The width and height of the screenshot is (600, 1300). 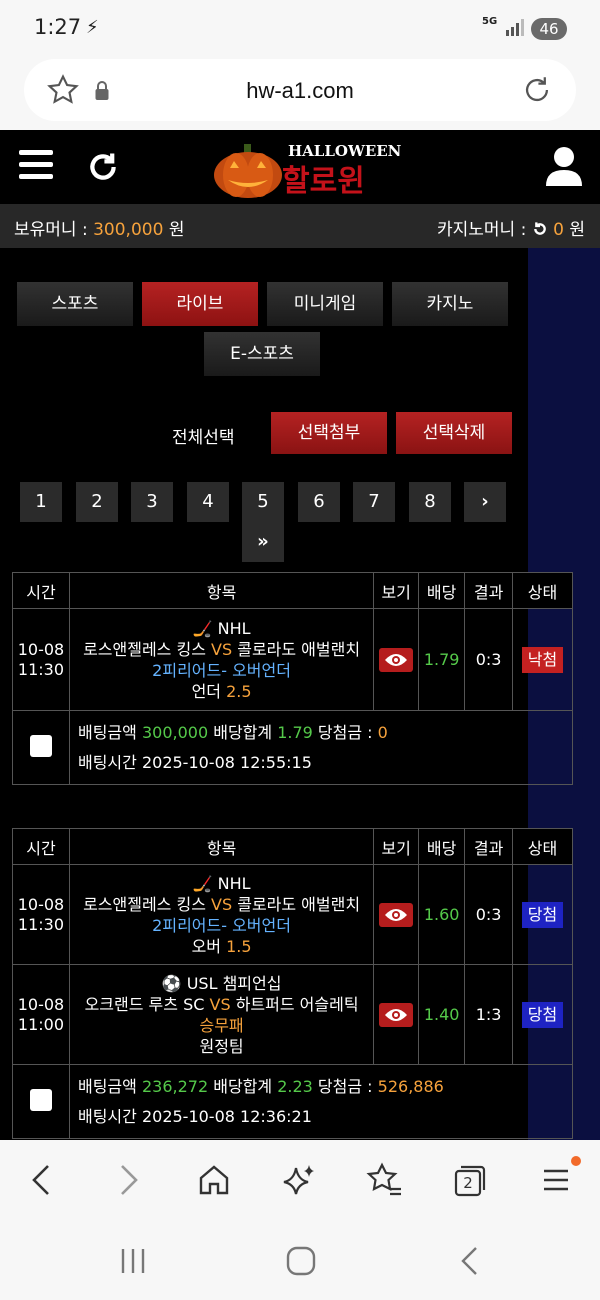 I want to click on back-icon, so click(x=42, y=1180).